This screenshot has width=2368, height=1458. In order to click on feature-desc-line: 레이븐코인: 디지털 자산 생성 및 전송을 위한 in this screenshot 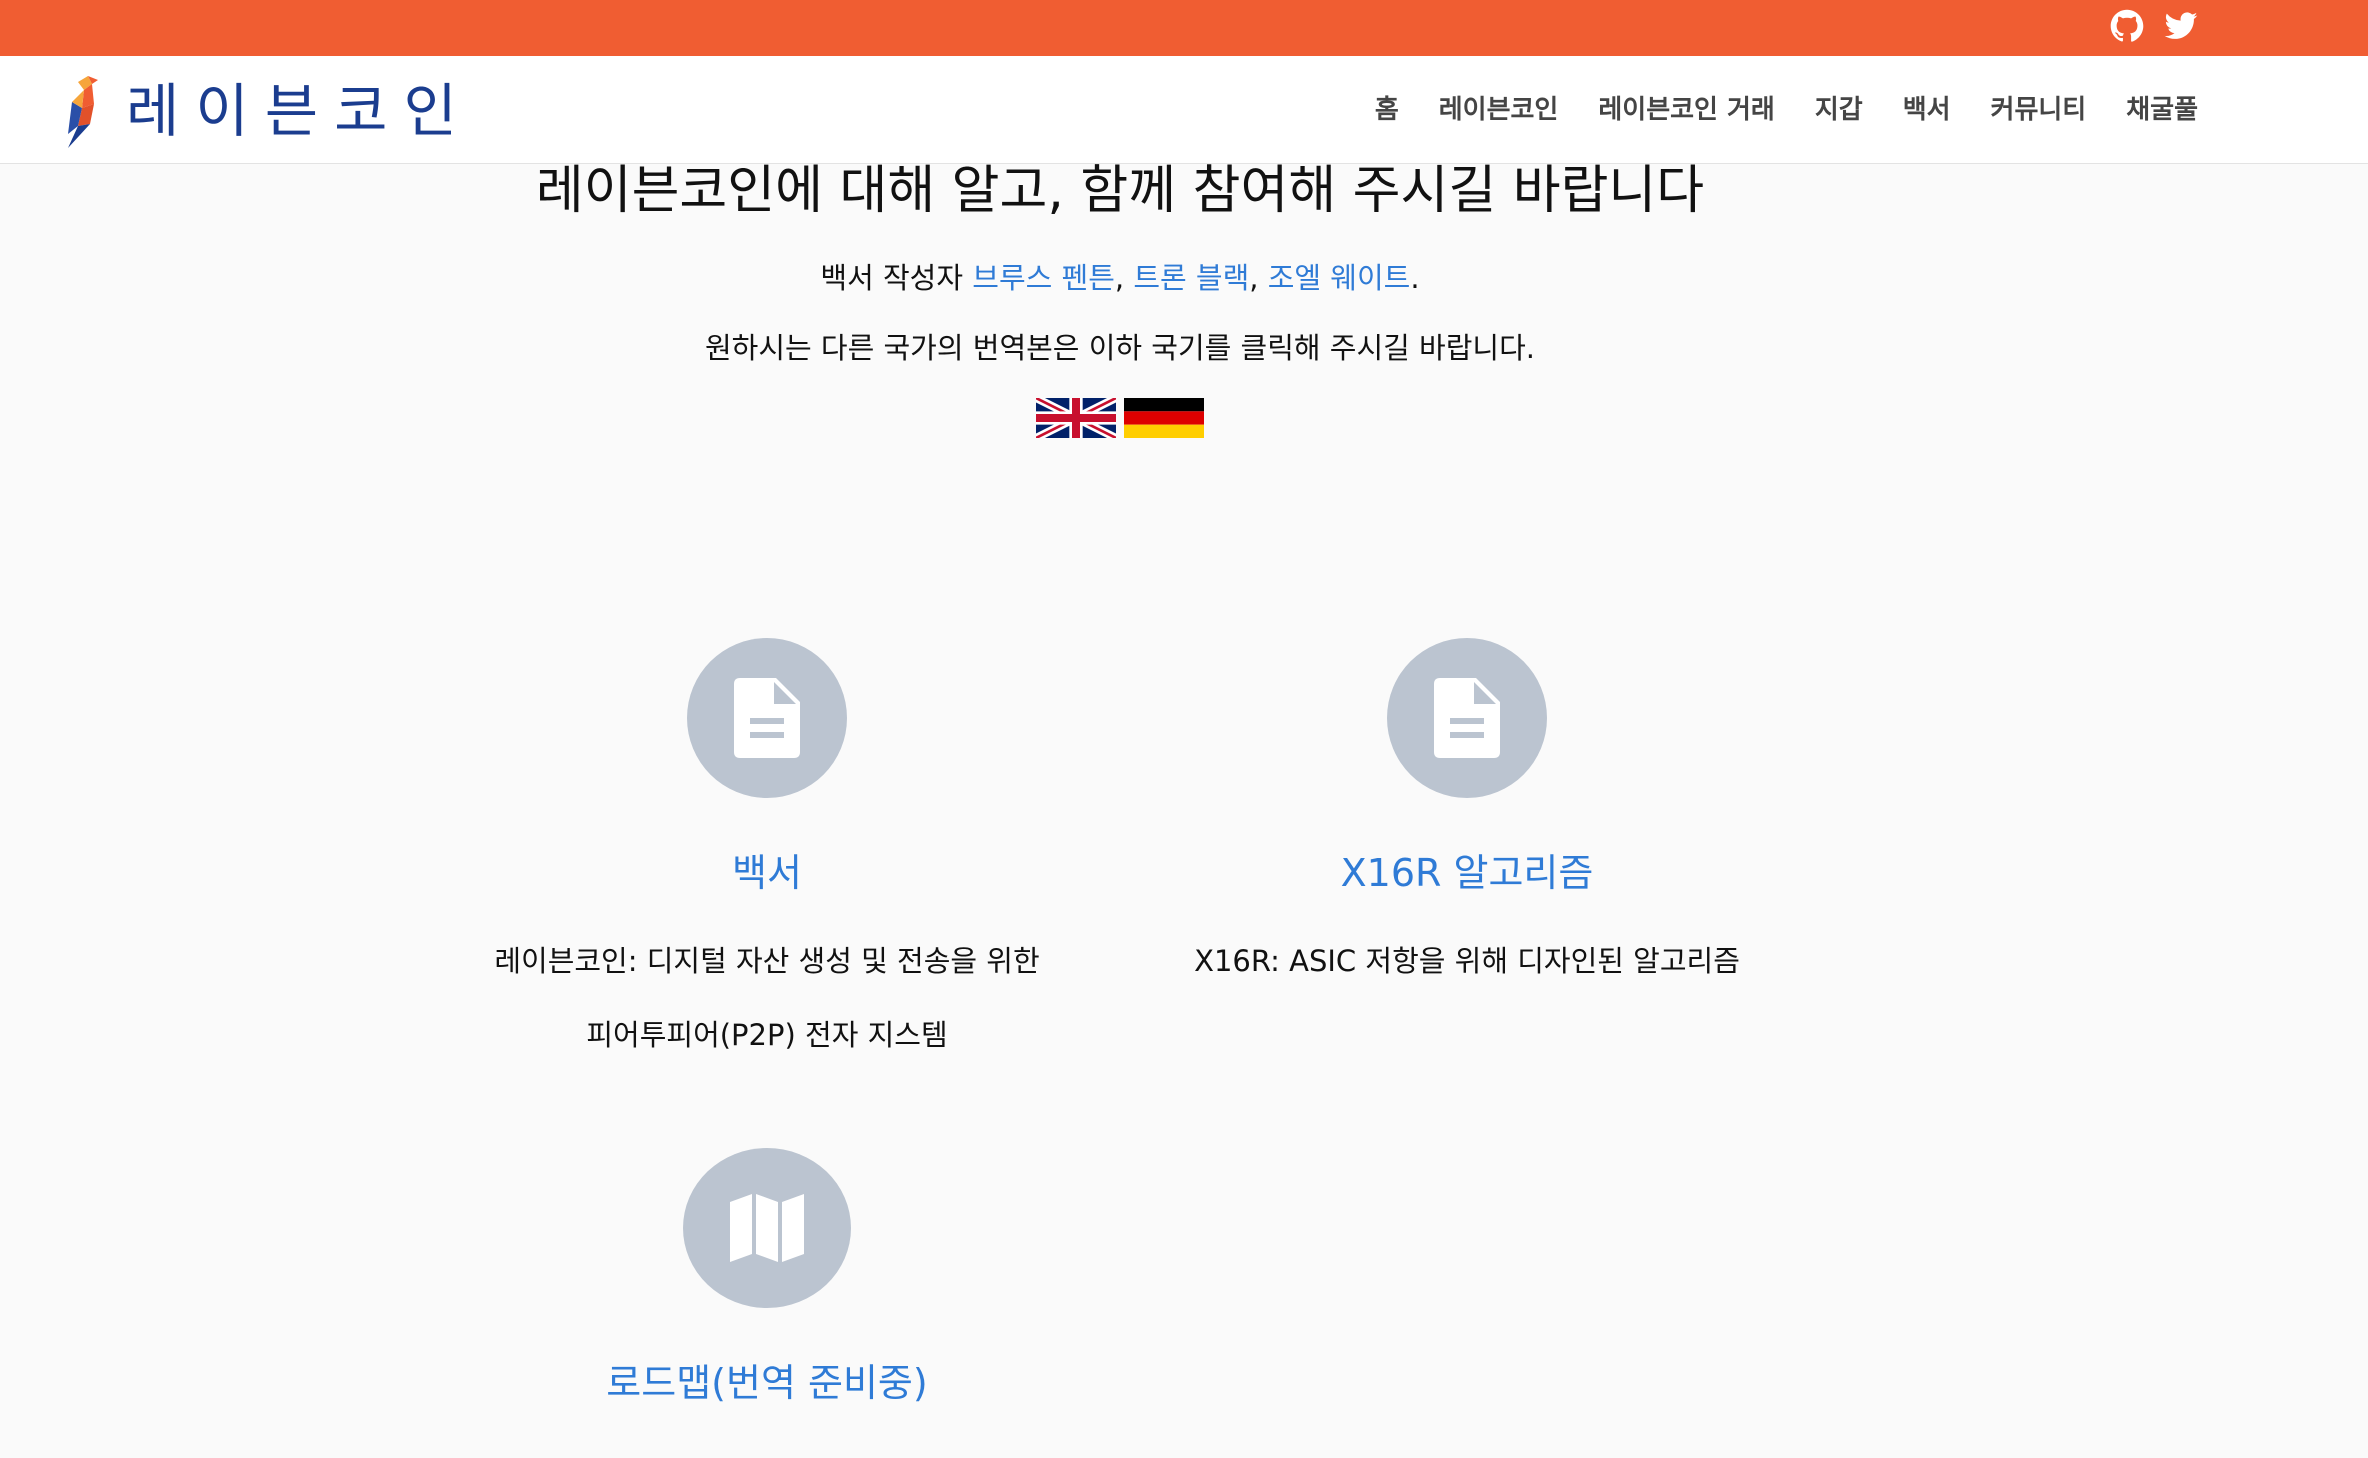, I will do `click(767, 961)`.